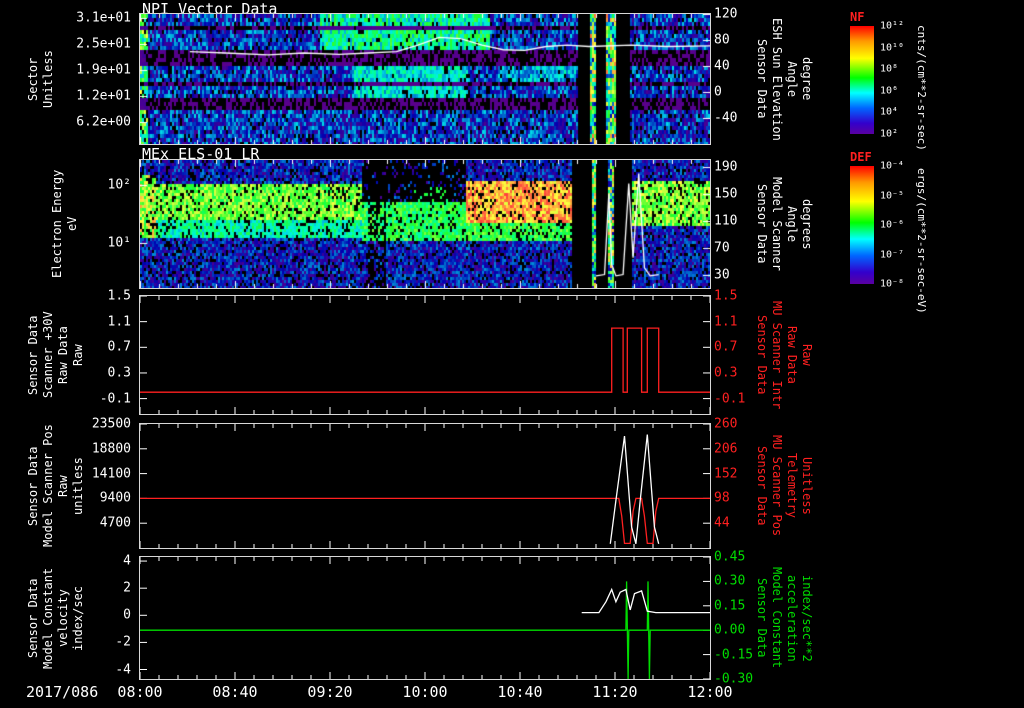 The width and height of the screenshot is (1024, 708). What do you see at coordinates (615, 692) in the screenshot?
I see `x-tick-label: 11:20` at bounding box center [615, 692].